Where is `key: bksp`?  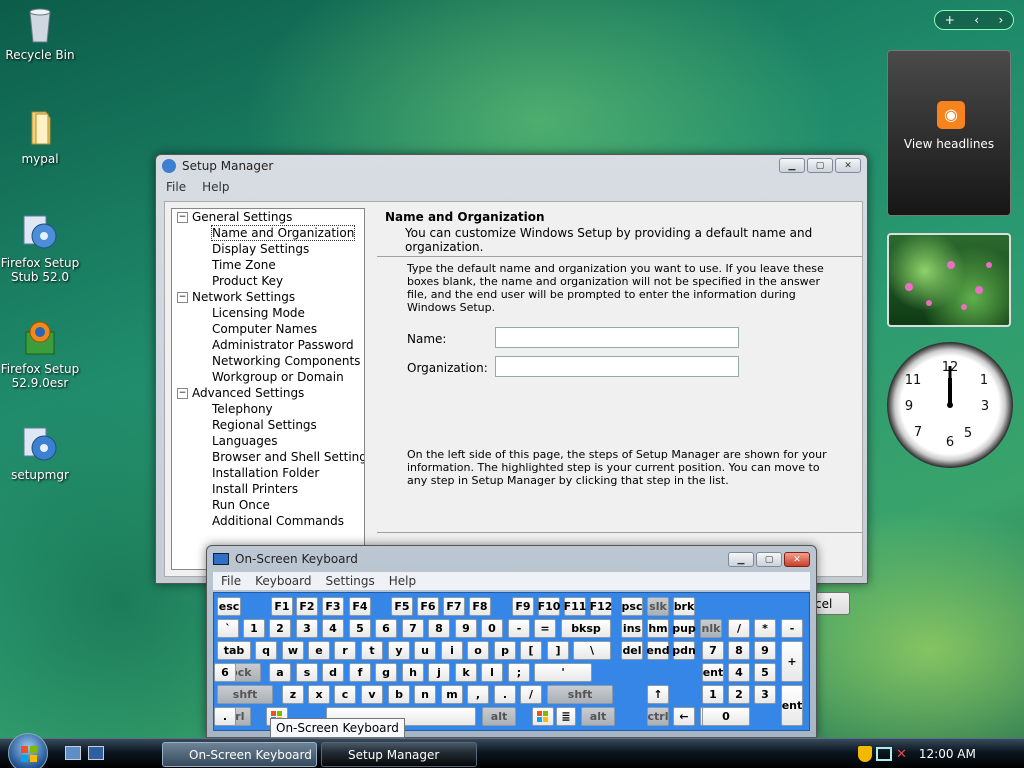 key: bksp is located at coordinates (586, 628).